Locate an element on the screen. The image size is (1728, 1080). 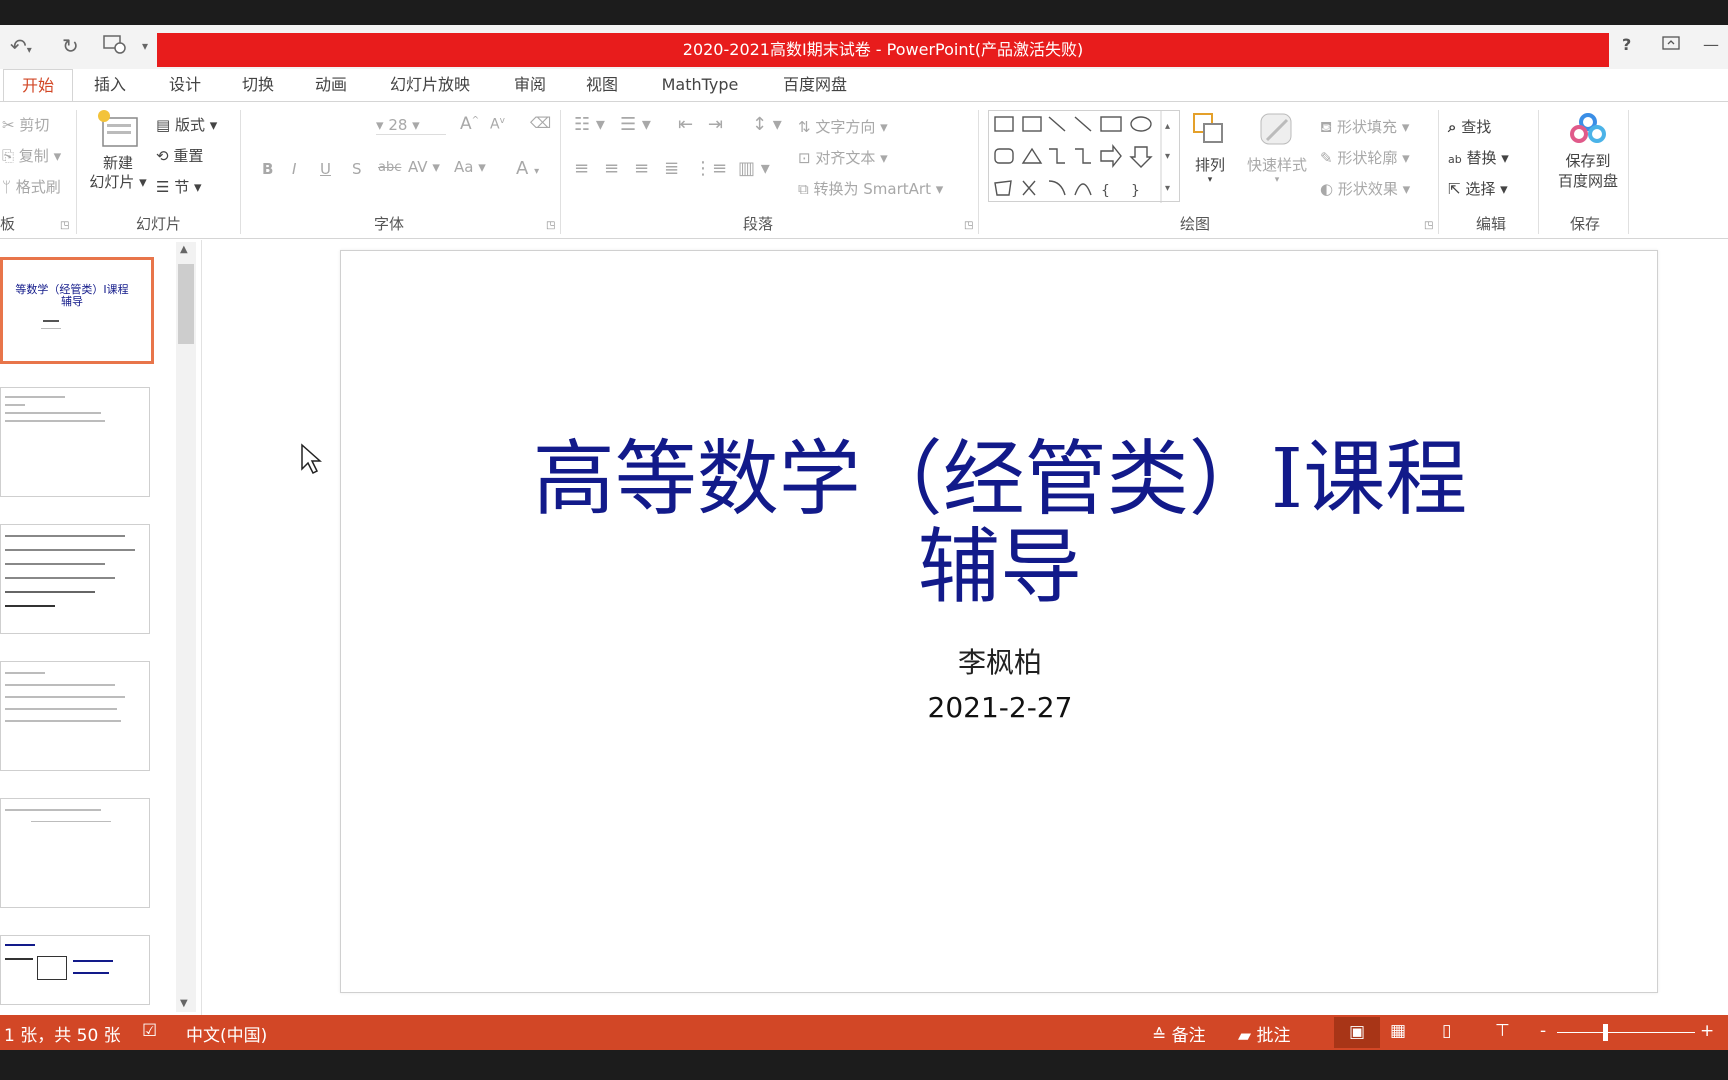
zoom-in-button: + is located at coordinates (1707, 1031).